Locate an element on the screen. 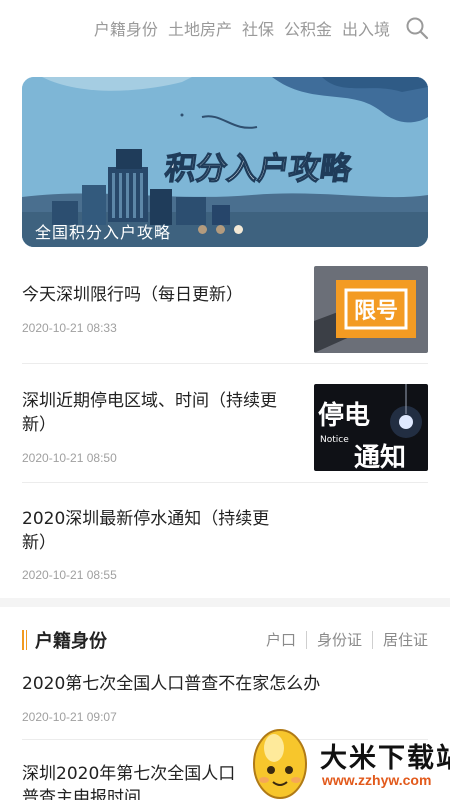  news-item: 2020深圳最新停水通知（持续更新） 2020-10-21 08:55 is located at coordinates (225, 549).